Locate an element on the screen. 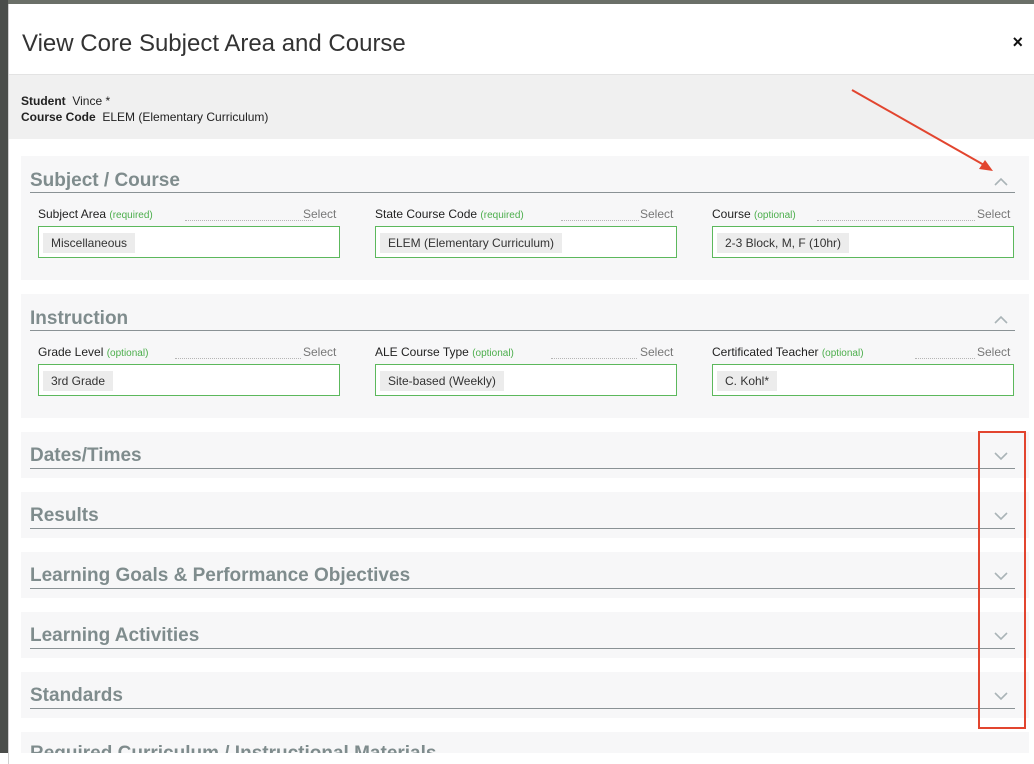  grade-level-tag: 3rd Grade is located at coordinates (78, 381).